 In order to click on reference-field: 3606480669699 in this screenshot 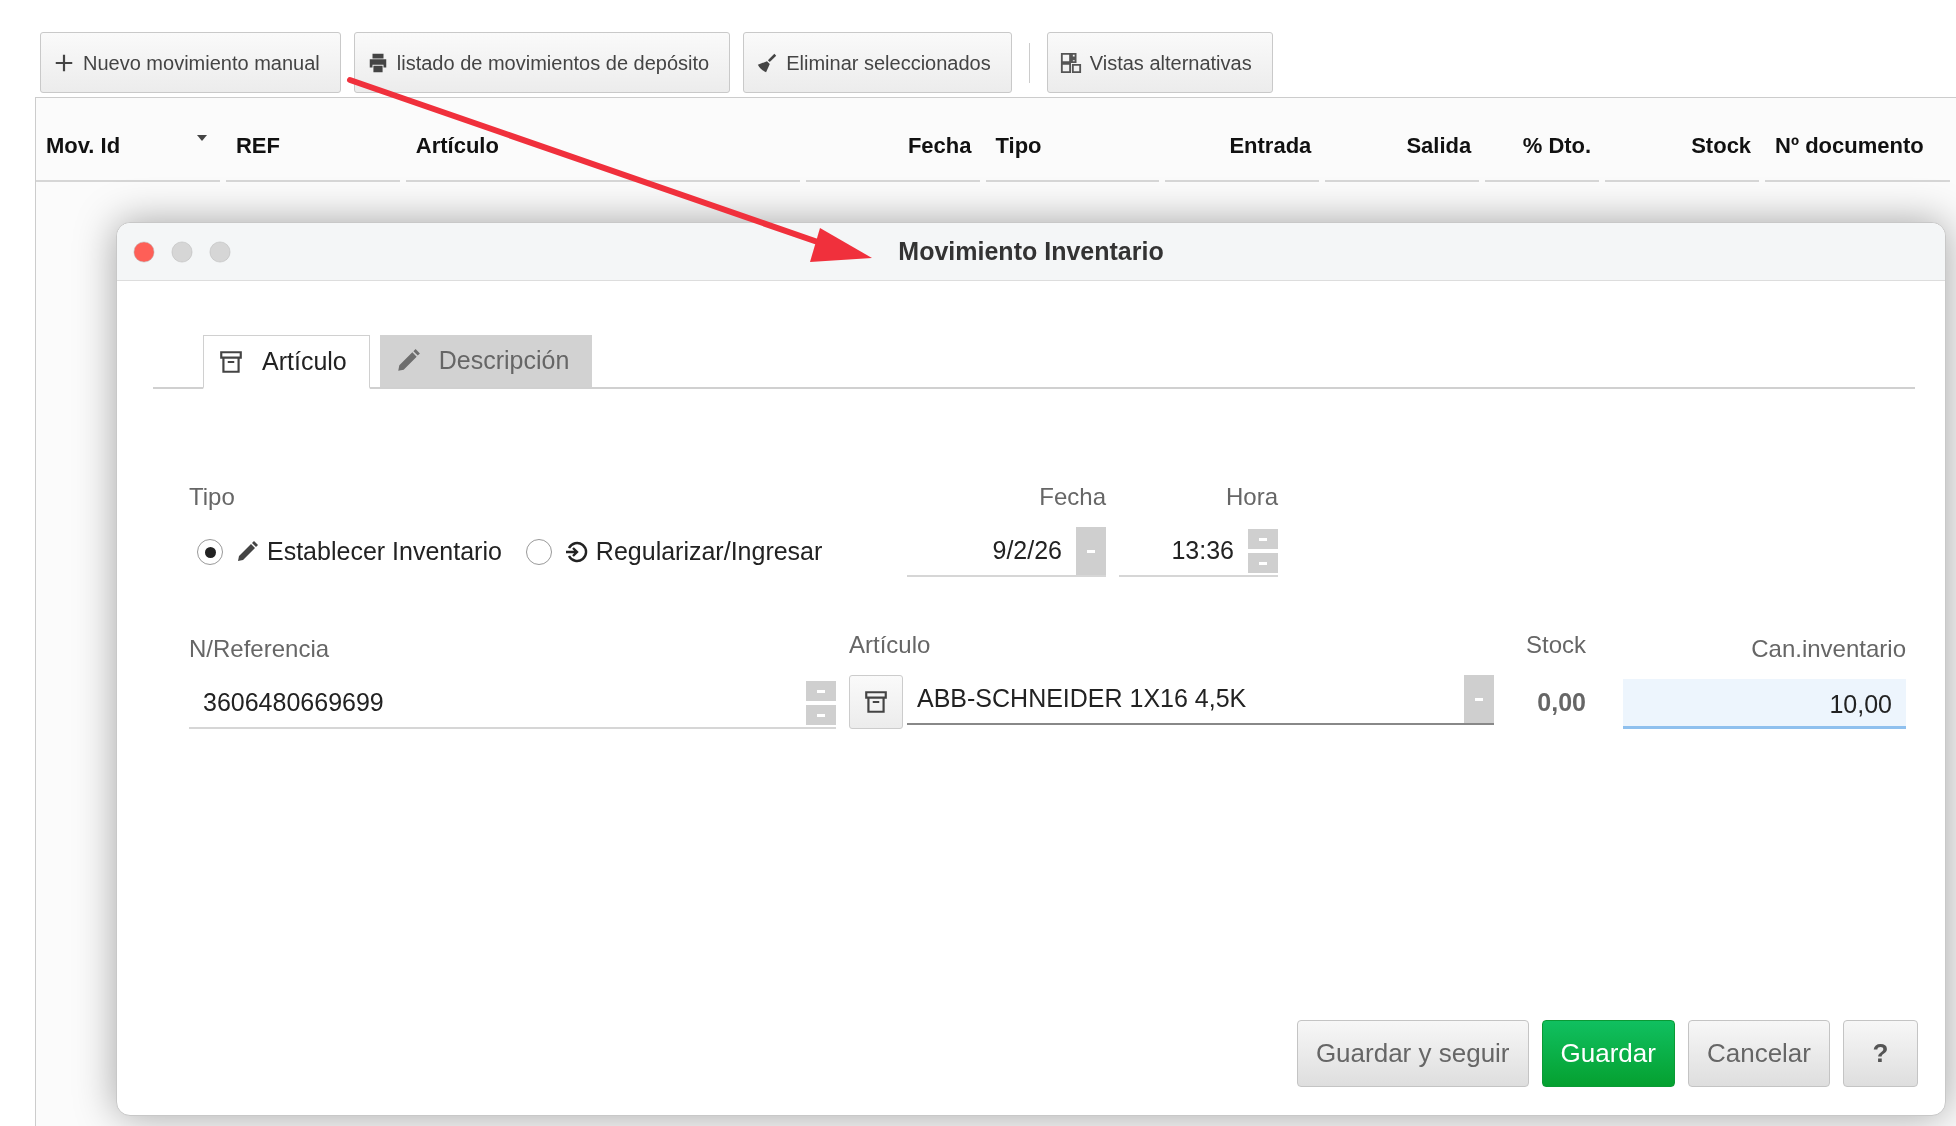, I will do `click(512, 704)`.